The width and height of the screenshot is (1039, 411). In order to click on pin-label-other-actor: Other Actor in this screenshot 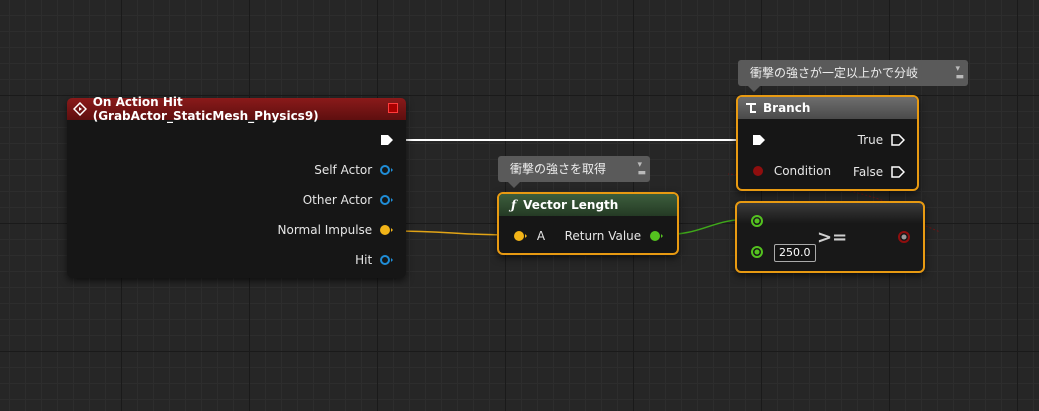, I will do `click(337, 200)`.